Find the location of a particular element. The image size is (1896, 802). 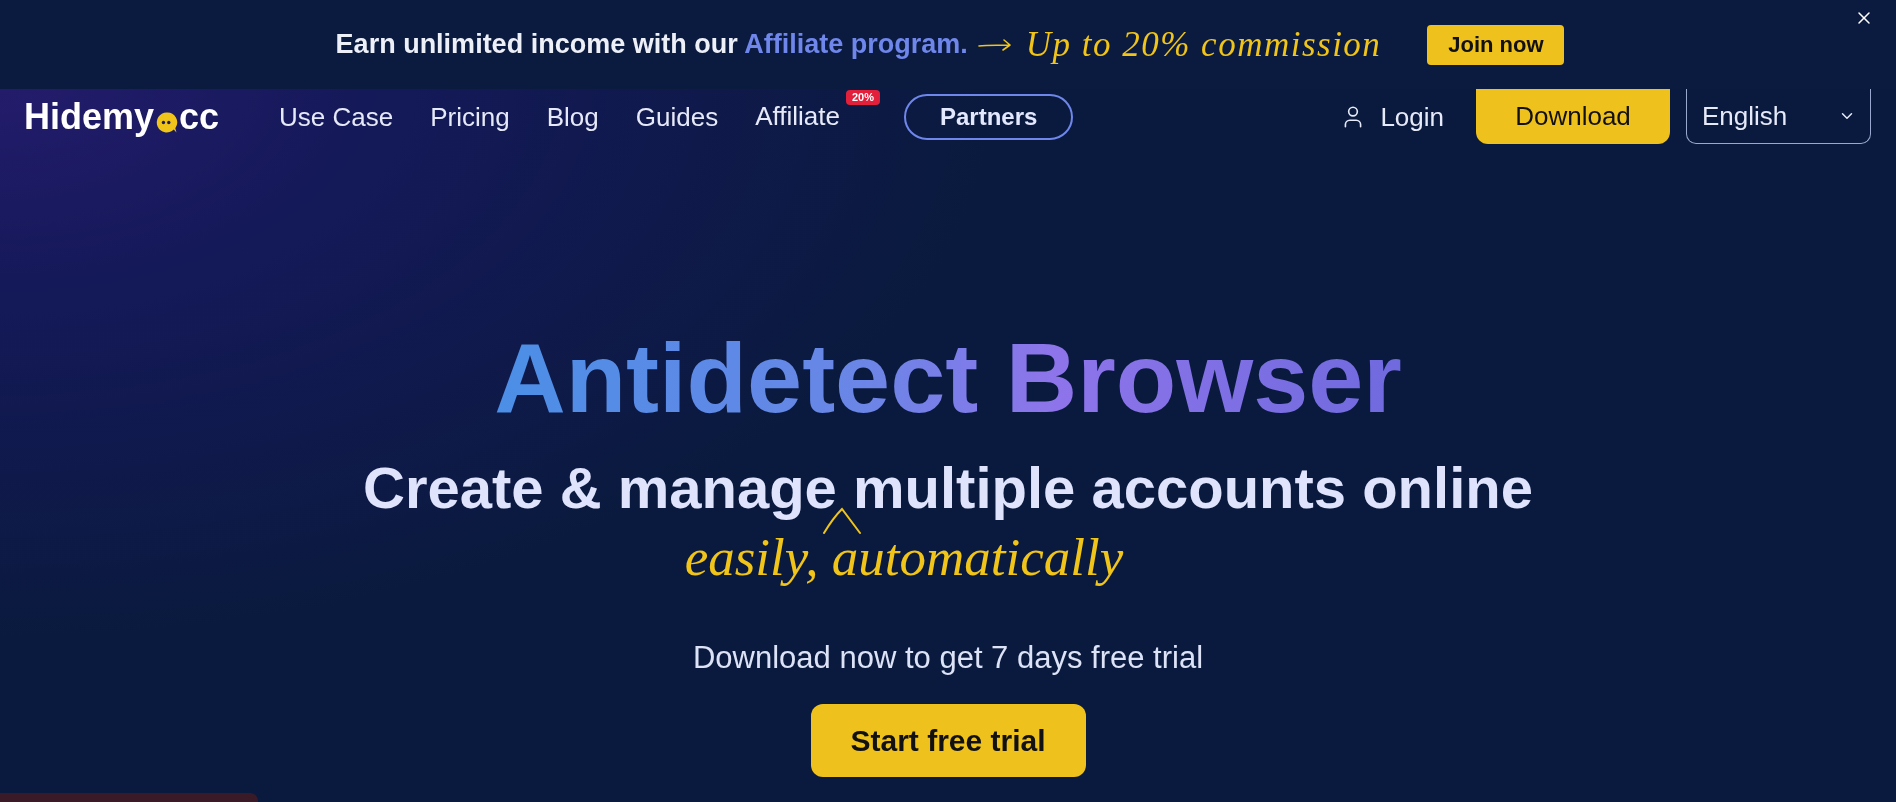

handwritten-note: easily, automatically is located at coordinates (904, 557).